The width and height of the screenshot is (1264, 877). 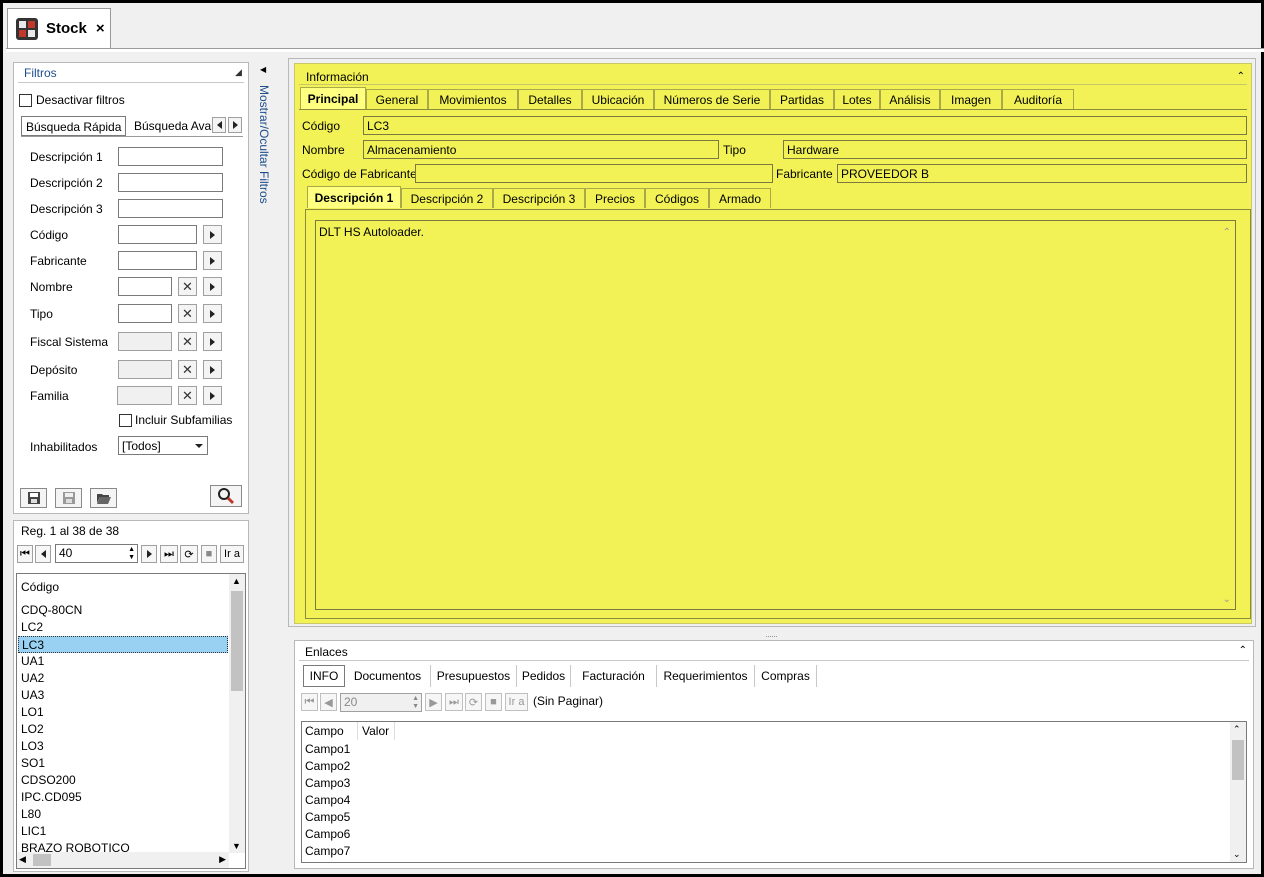 What do you see at coordinates (327, 766) in the screenshot?
I see `table-row: Campo2` at bounding box center [327, 766].